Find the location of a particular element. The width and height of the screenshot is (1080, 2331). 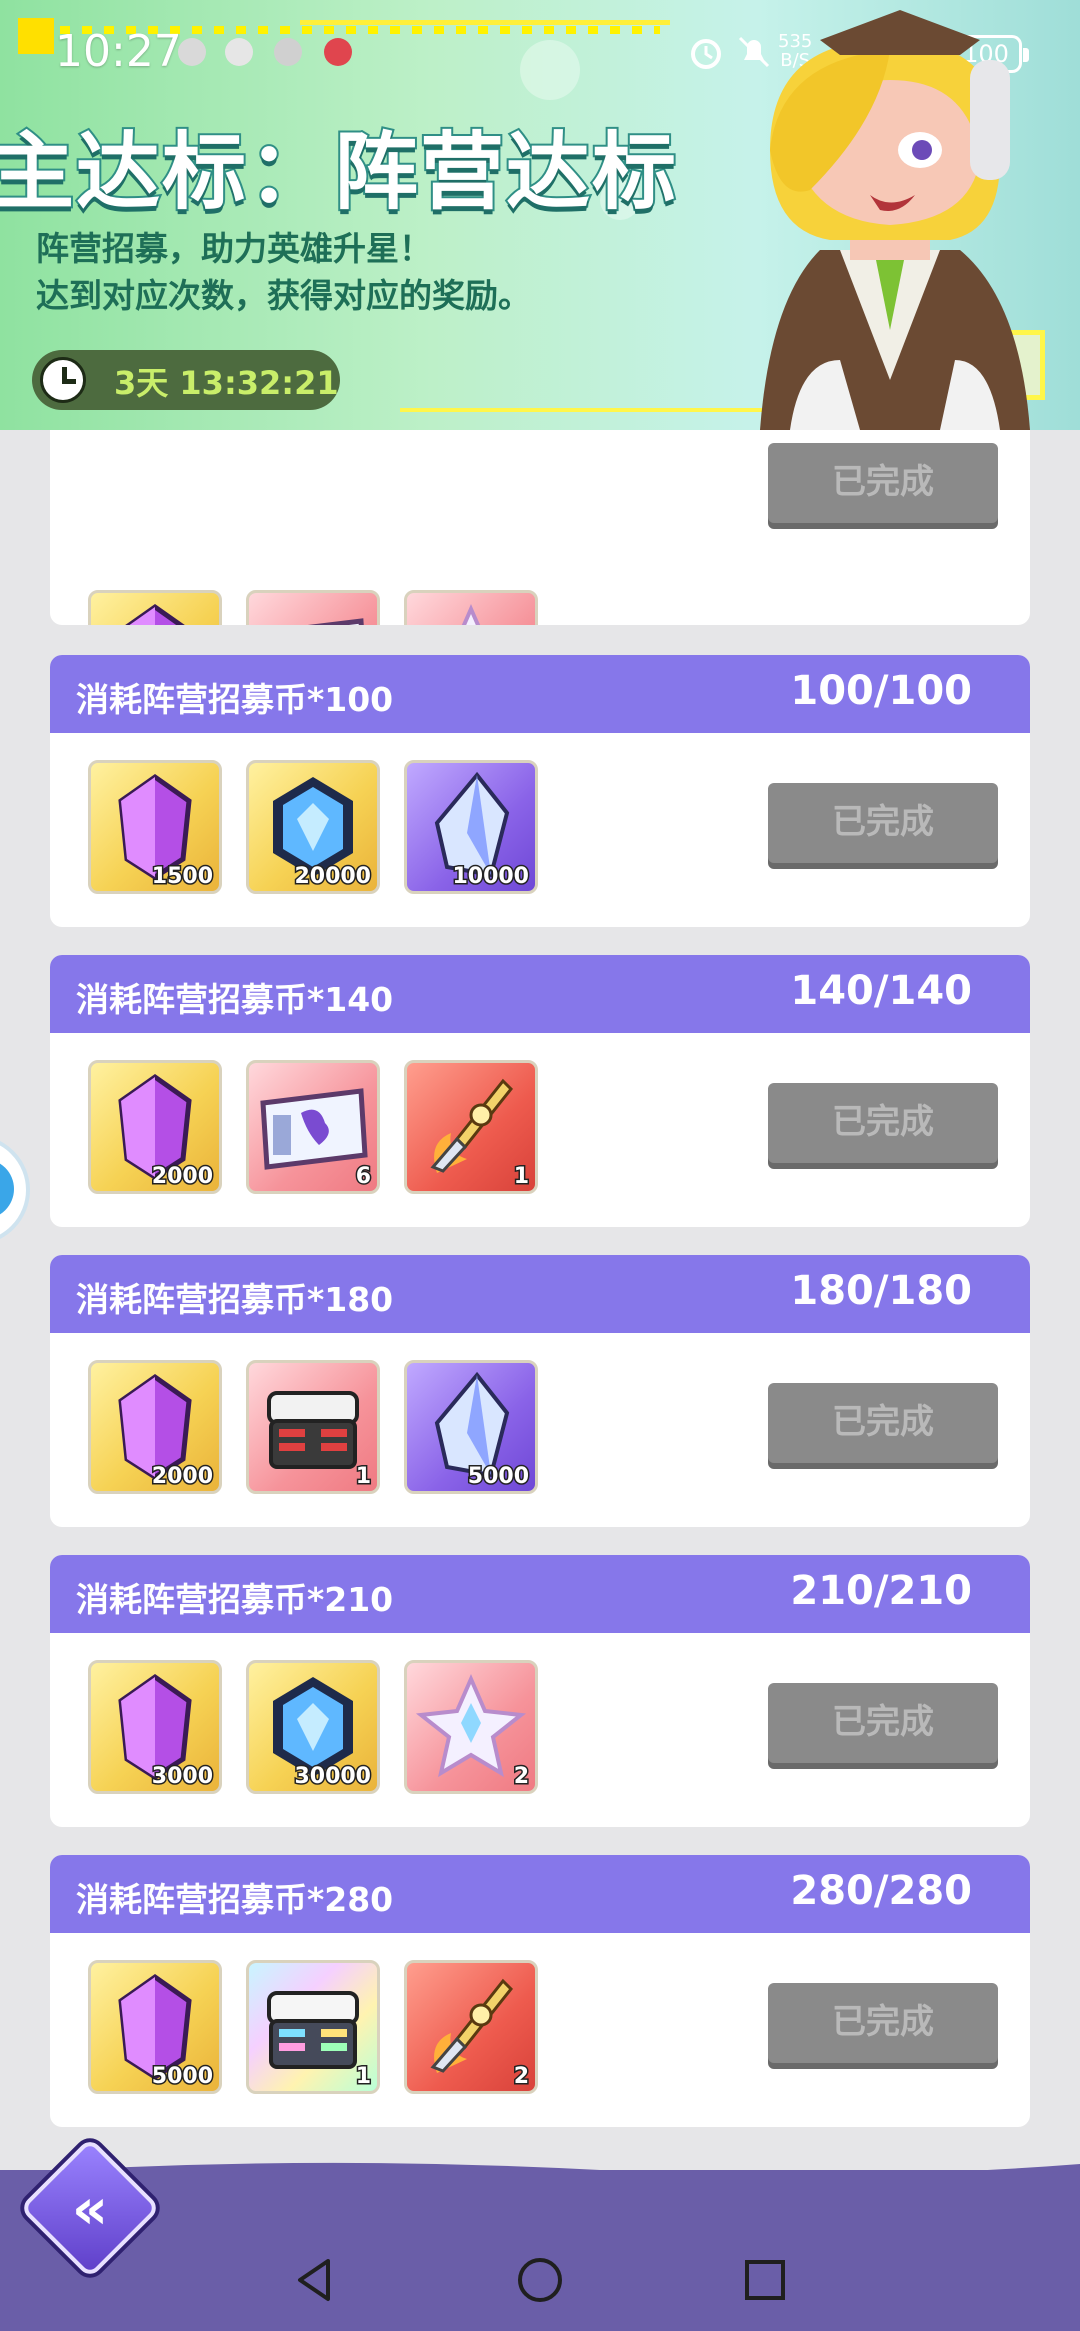

task-header: 消耗阵营招募币*210 210/210 is located at coordinates (540, 1594).